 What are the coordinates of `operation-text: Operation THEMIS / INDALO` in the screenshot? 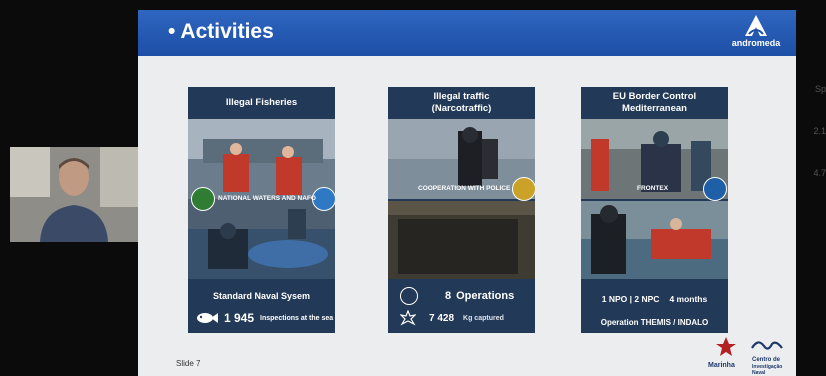 It's located at (654, 322).